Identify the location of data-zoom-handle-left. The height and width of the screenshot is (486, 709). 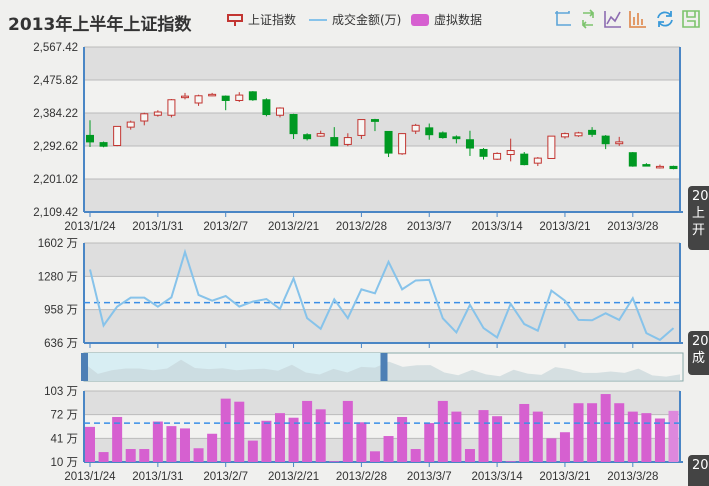
(84, 367).